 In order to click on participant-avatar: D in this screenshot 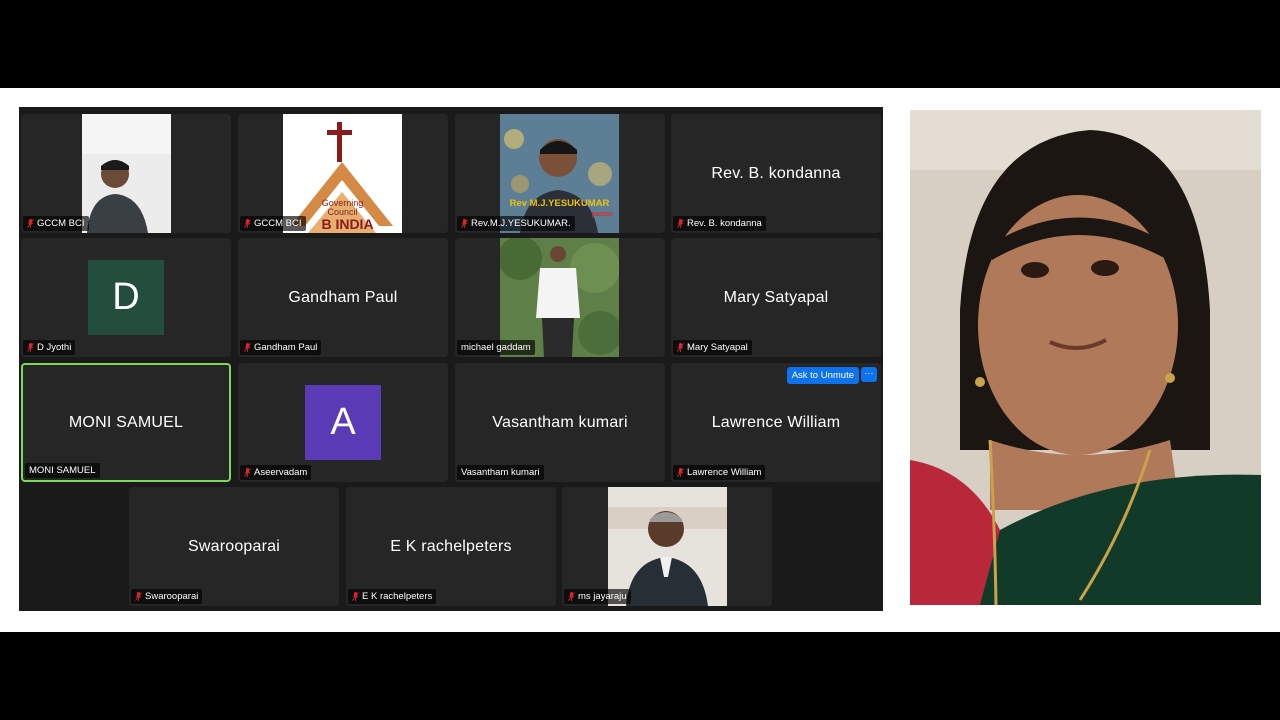, I will do `click(126, 297)`.